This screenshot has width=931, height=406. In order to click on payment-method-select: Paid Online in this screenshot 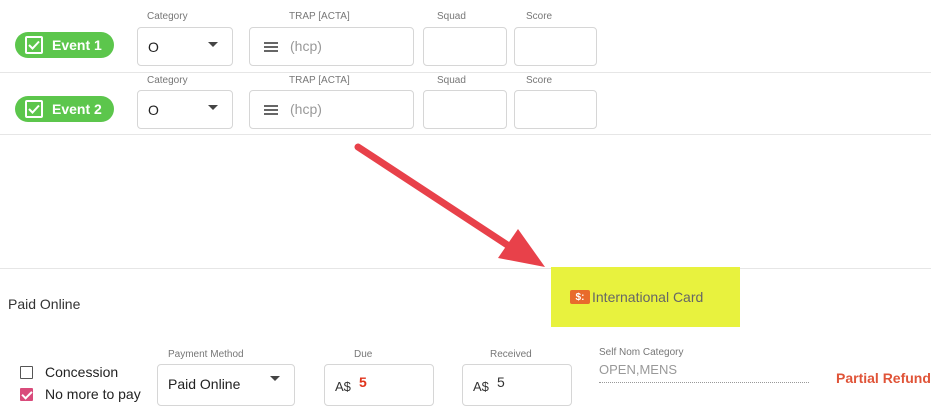, I will do `click(226, 385)`.